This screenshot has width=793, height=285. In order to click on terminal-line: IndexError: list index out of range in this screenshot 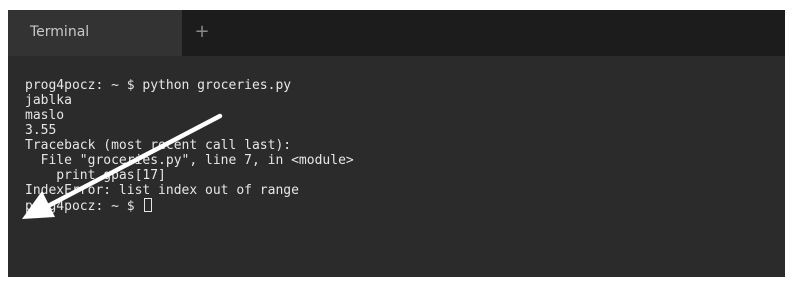, I will do `click(162, 190)`.